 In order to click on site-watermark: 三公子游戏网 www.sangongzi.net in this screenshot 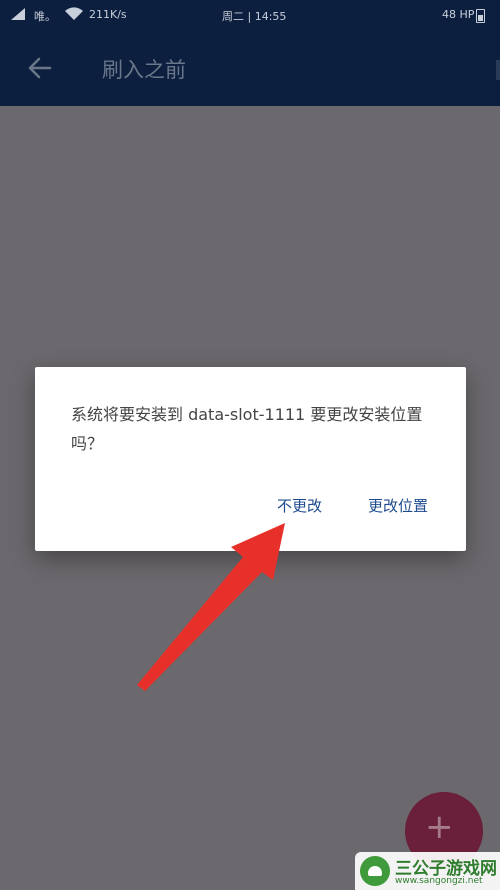, I will do `click(427, 871)`.